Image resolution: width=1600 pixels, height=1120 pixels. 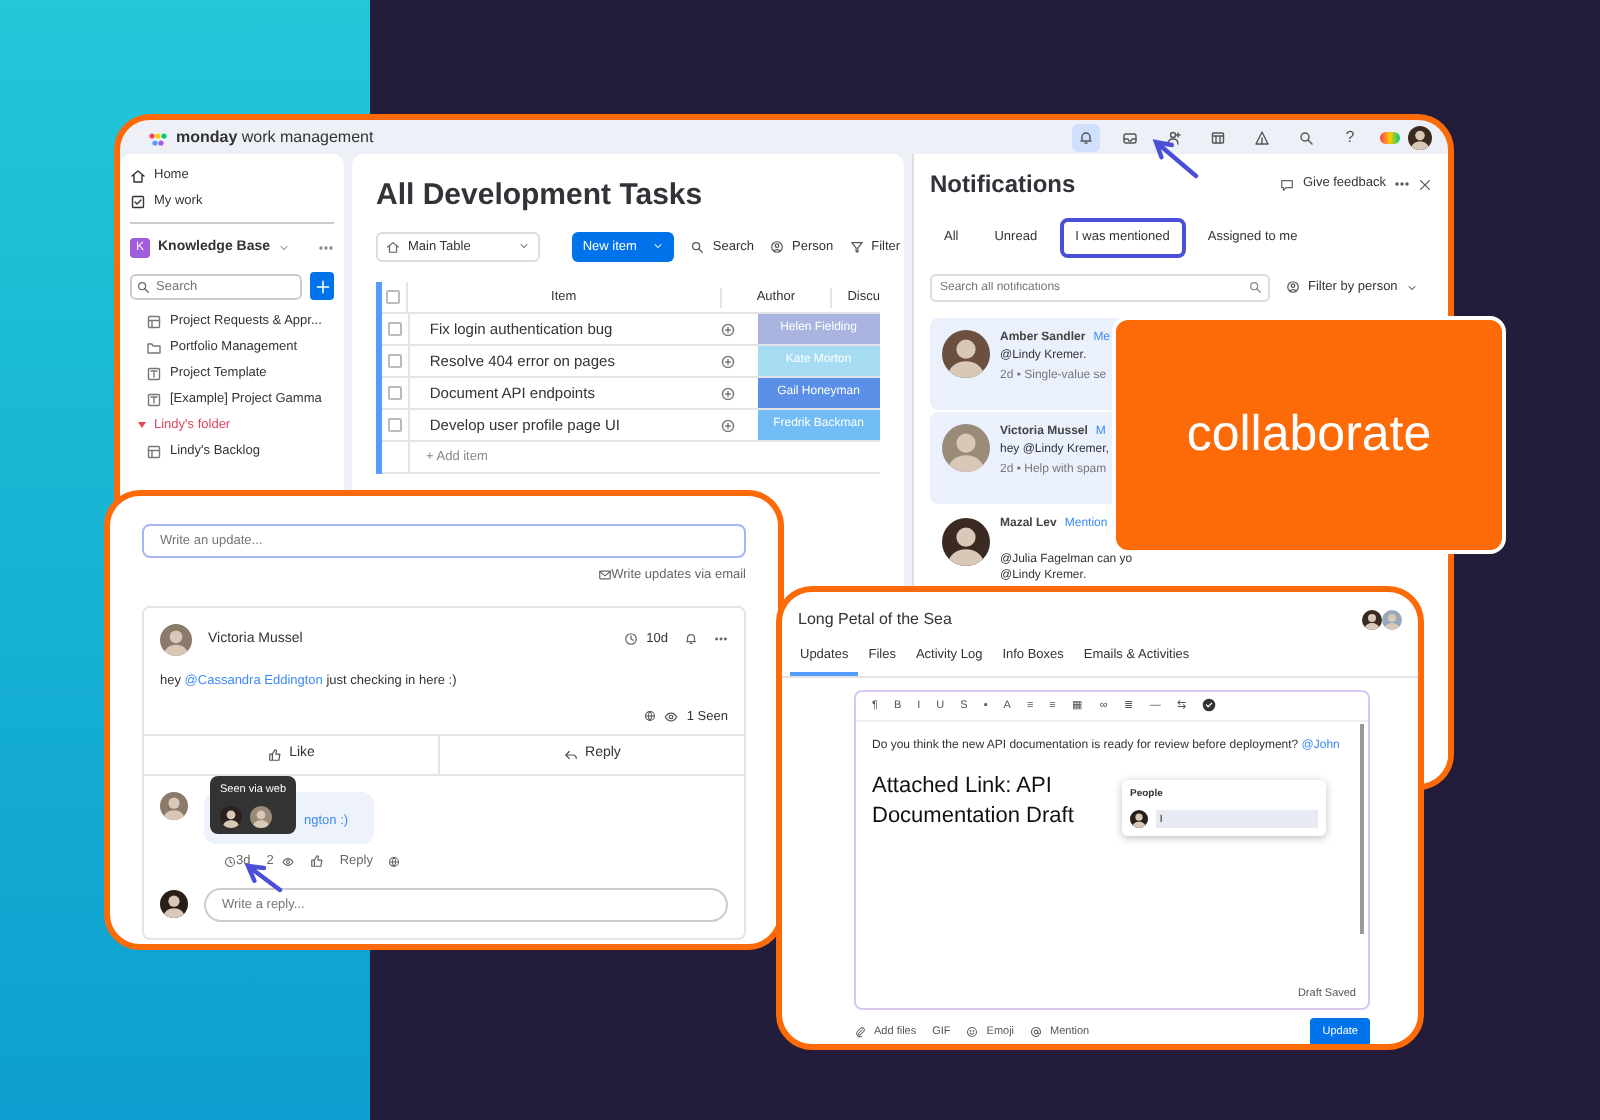 I want to click on bell-button, so click(x=1086, y=137).